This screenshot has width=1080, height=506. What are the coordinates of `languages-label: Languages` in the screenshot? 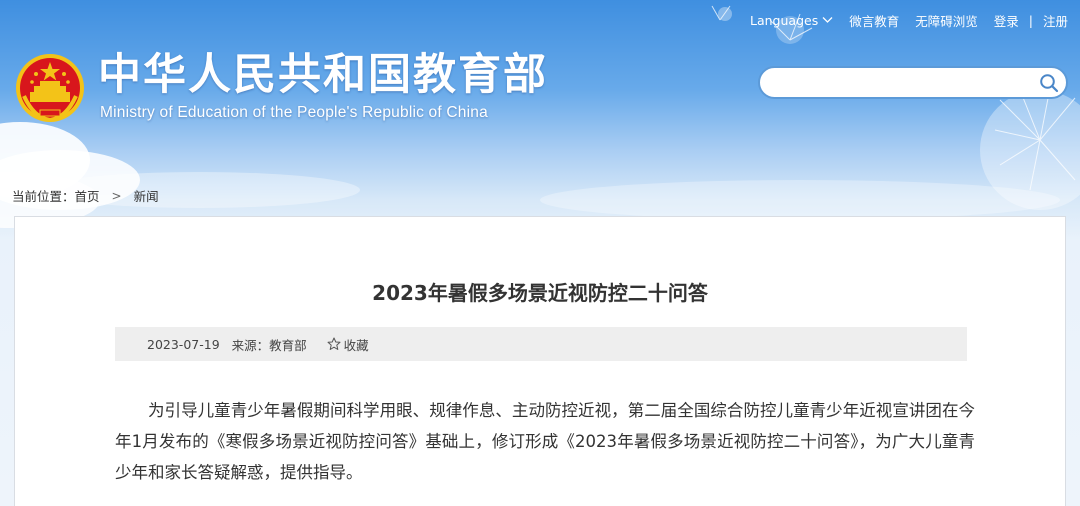 It's located at (784, 20).